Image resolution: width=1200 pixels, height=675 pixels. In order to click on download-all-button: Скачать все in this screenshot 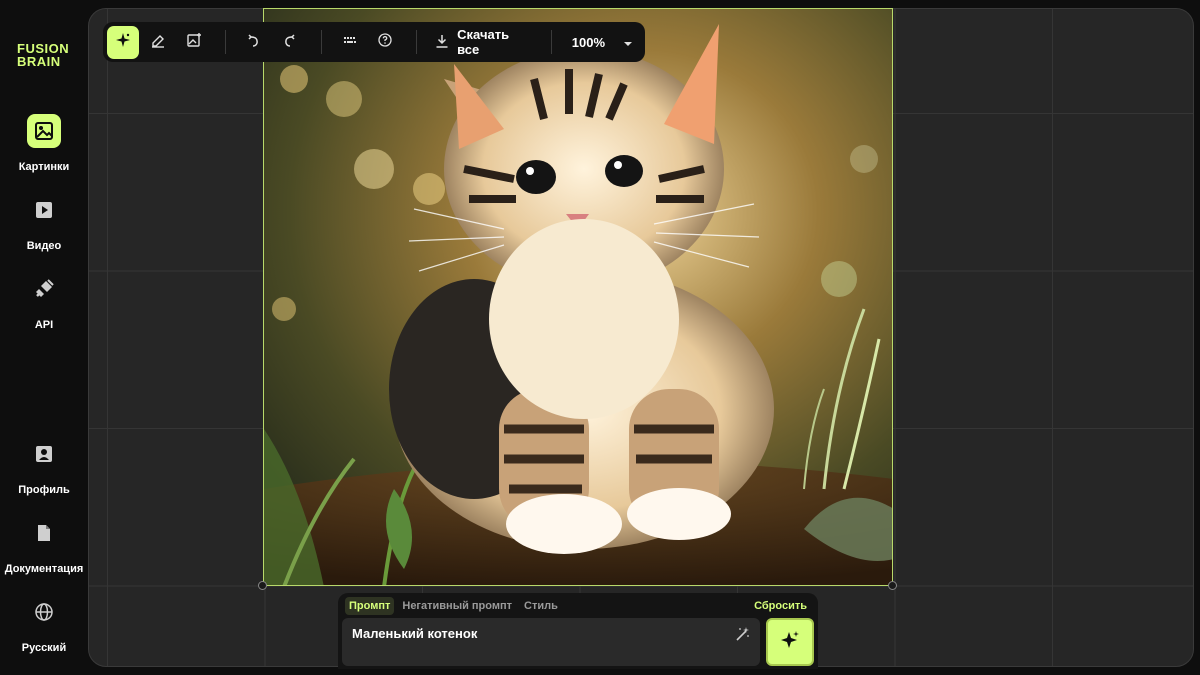, I will do `click(484, 42)`.